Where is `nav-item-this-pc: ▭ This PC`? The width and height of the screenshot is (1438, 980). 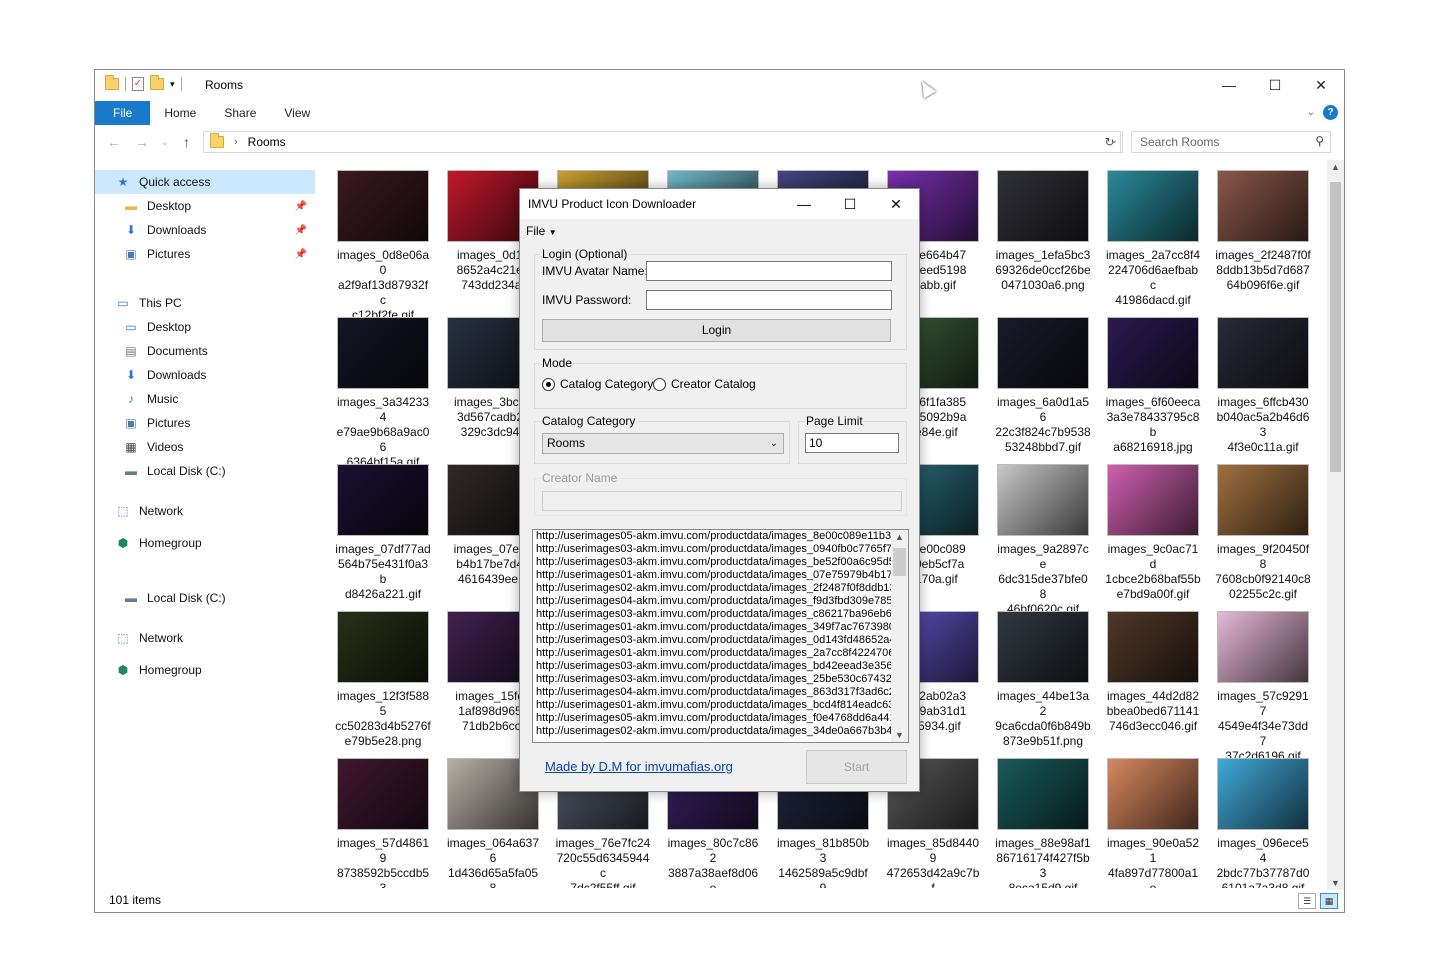
nav-item-this-pc: ▭ This PC is located at coordinates (205, 303).